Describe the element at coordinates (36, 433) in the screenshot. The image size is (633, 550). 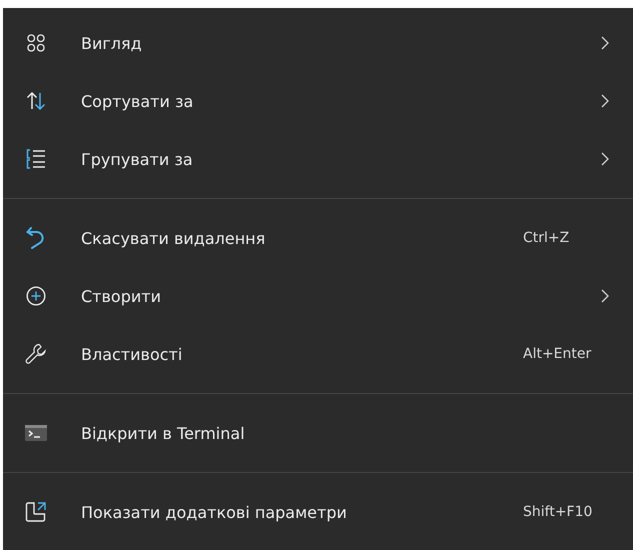
I see `terminal-icon` at that location.